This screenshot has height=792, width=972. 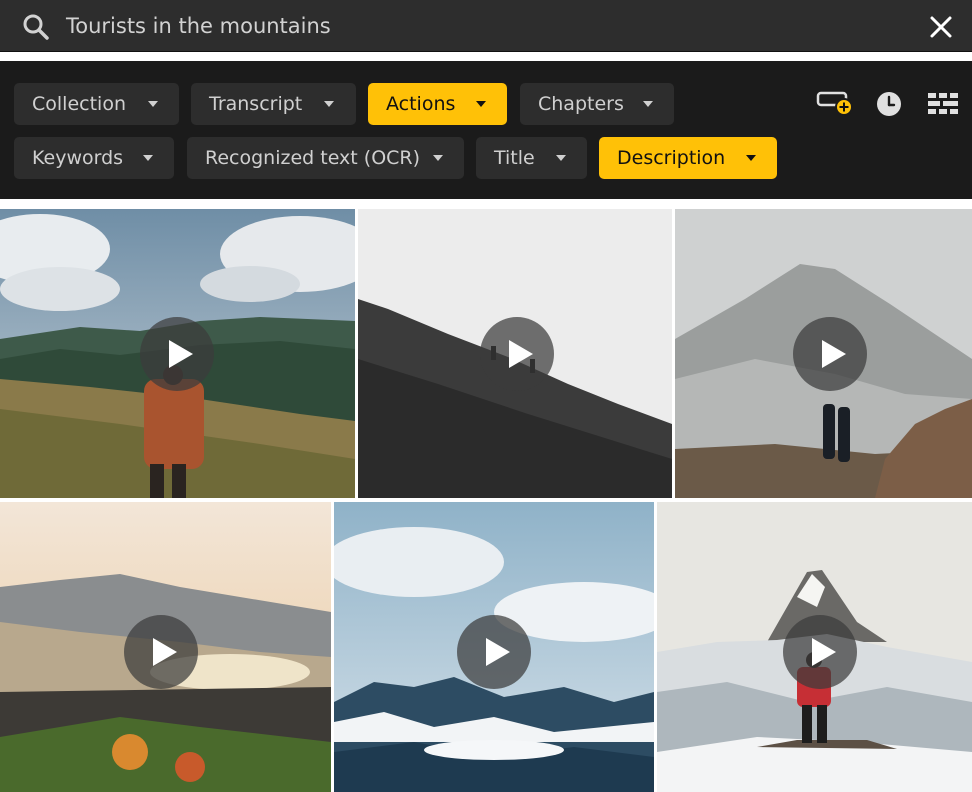 What do you see at coordinates (198, 26) in the screenshot?
I see `search-input: Tourists in the mountains` at bounding box center [198, 26].